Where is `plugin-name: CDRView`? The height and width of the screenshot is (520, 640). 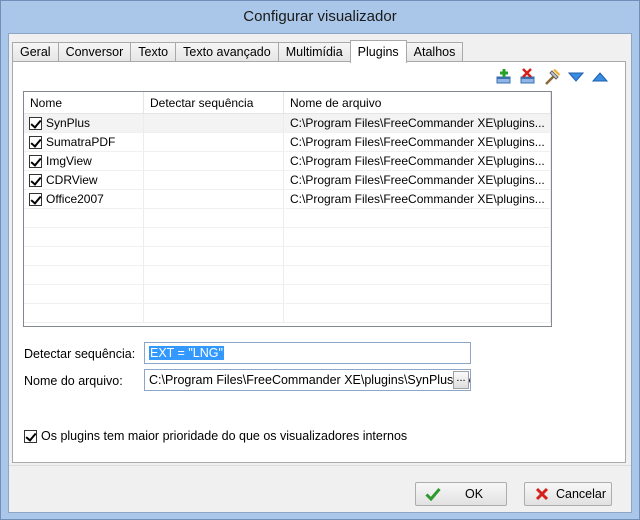 plugin-name: CDRView is located at coordinates (72, 180).